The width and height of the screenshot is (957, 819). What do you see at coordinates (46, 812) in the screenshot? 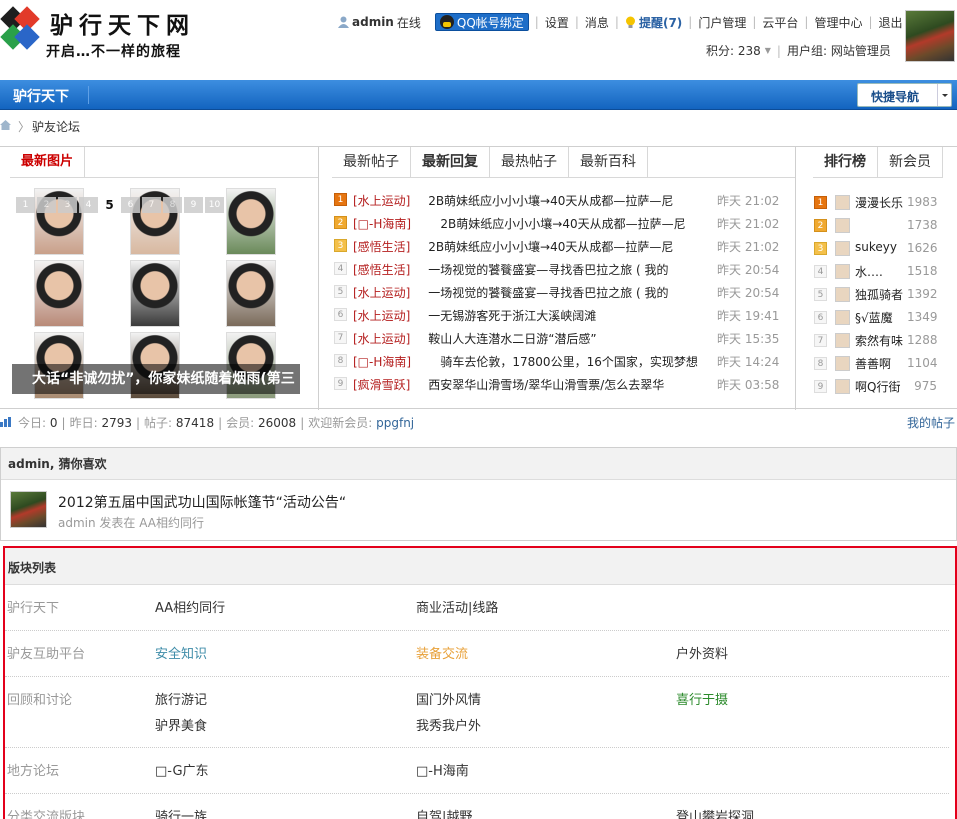
I see `forum-category-name: 分类交流版块` at bounding box center [46, 812].